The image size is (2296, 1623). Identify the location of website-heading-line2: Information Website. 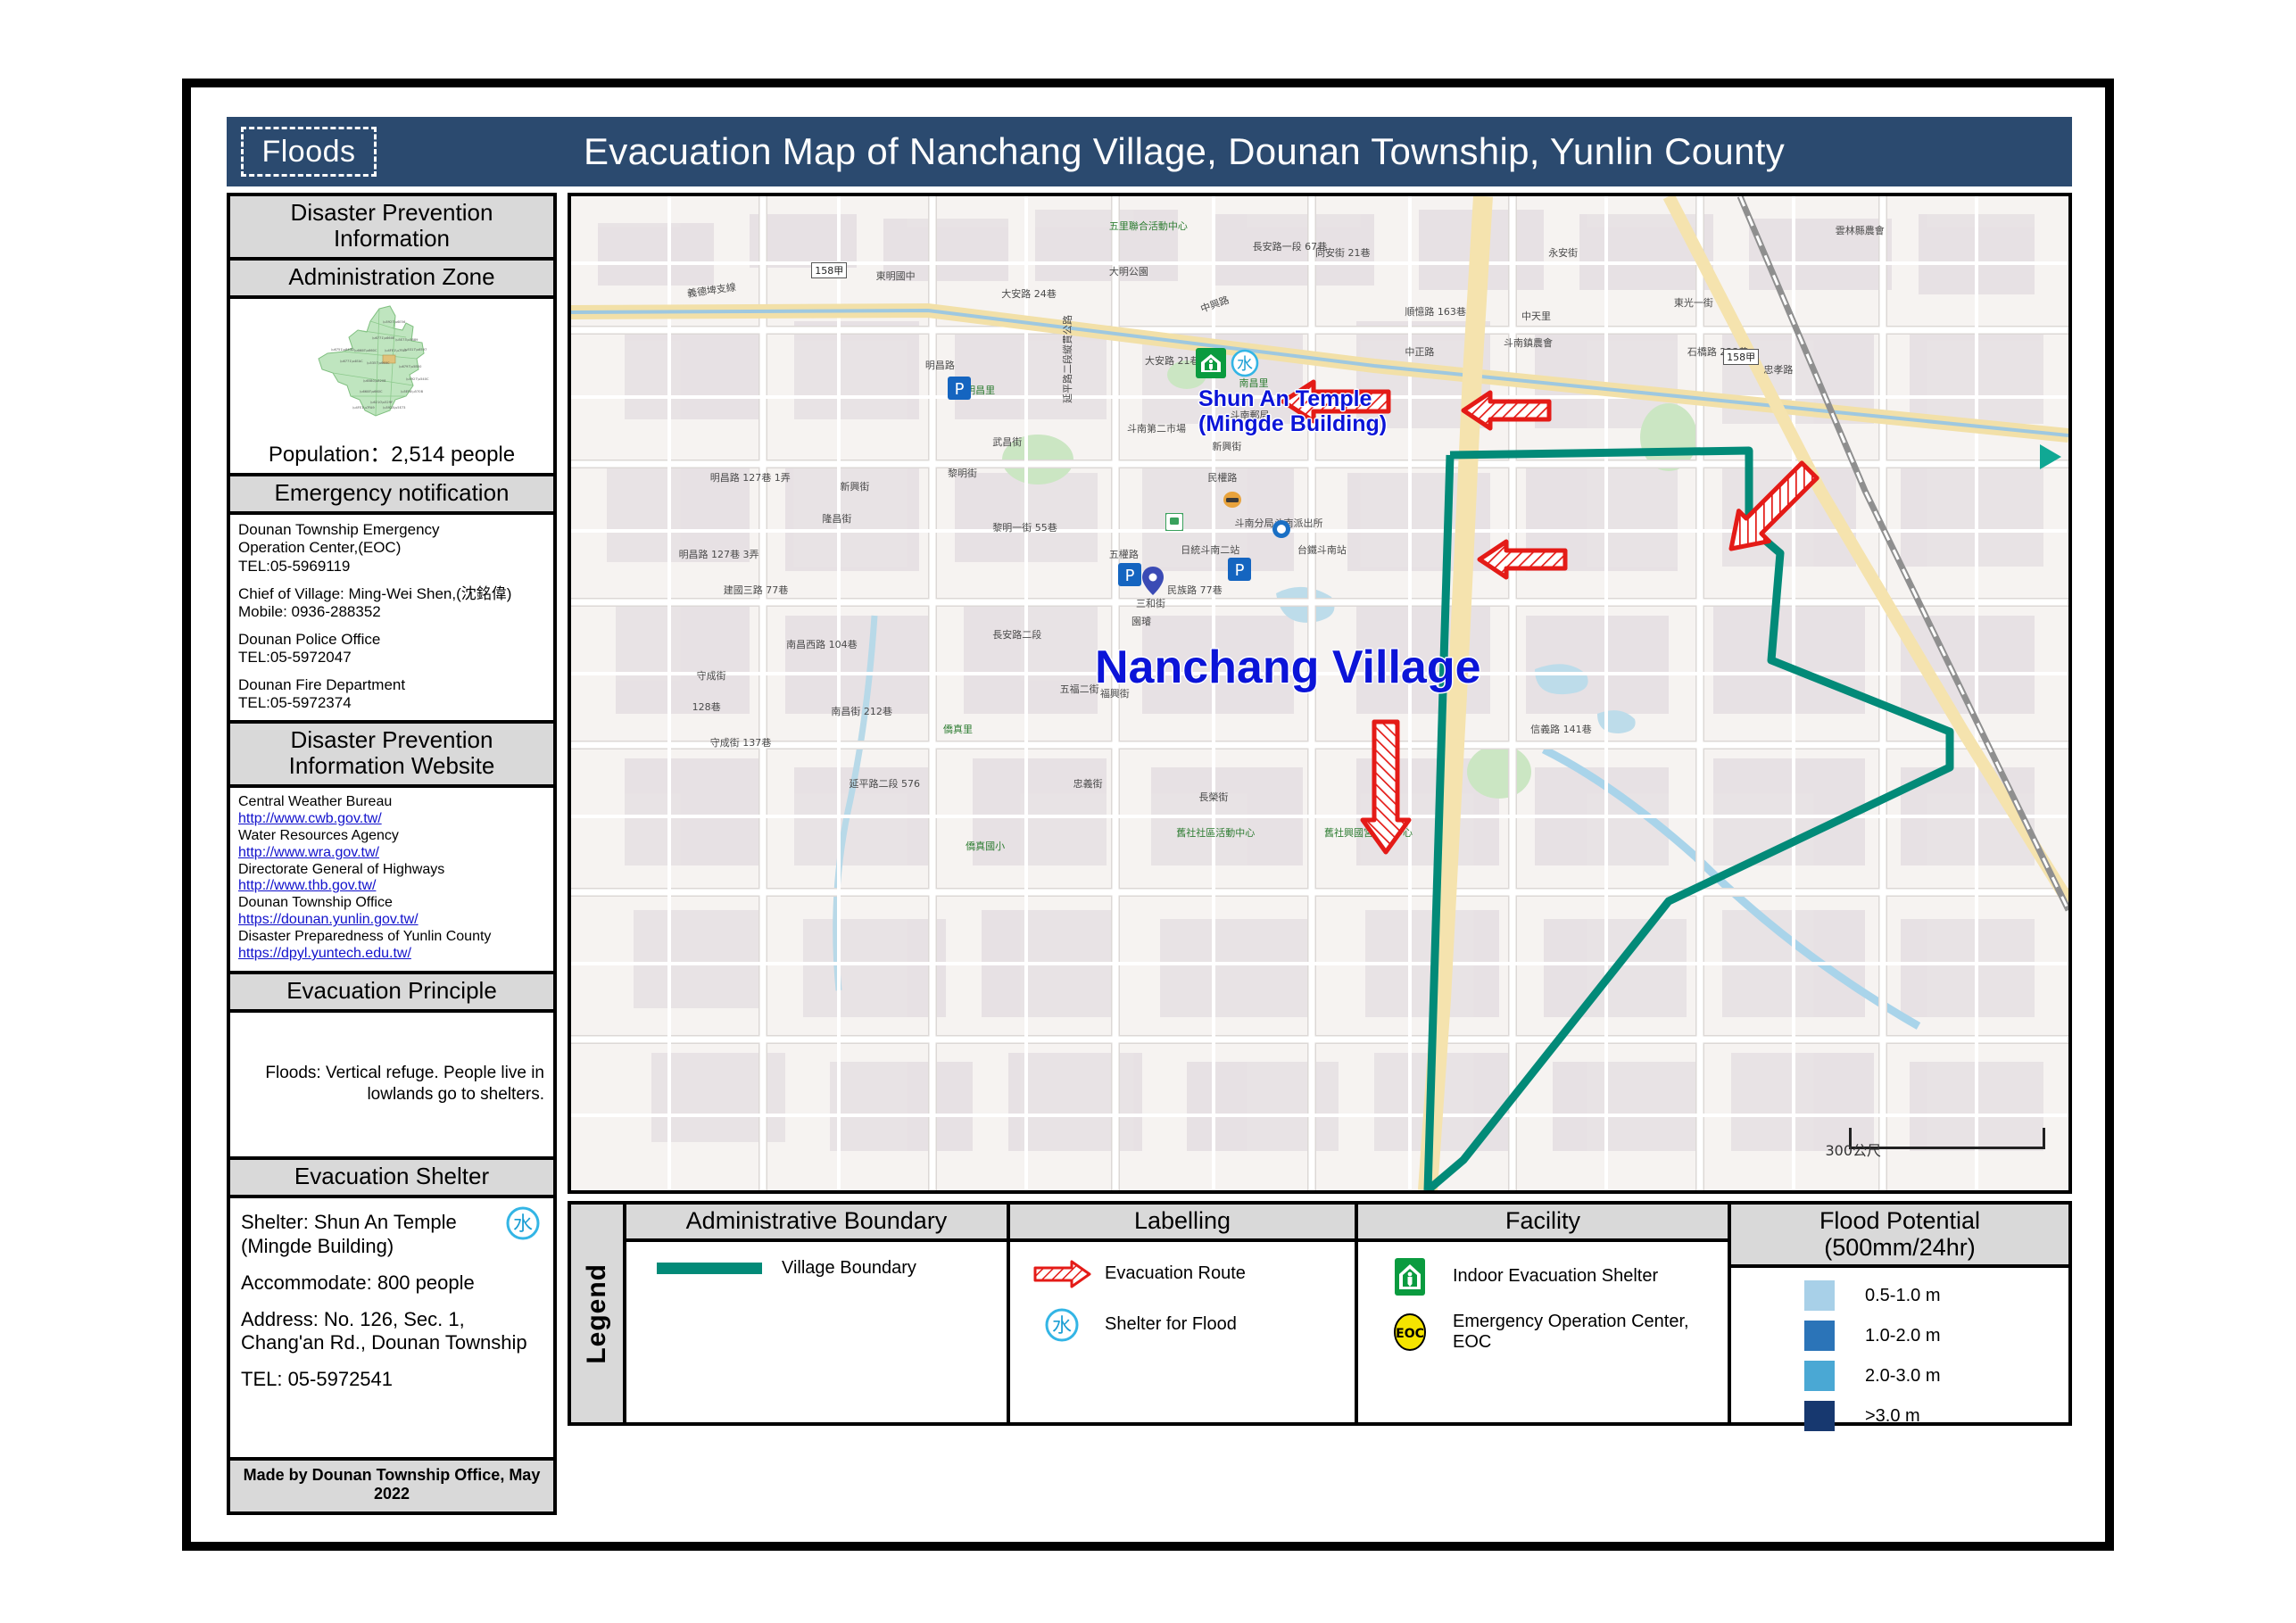
(391, 765).